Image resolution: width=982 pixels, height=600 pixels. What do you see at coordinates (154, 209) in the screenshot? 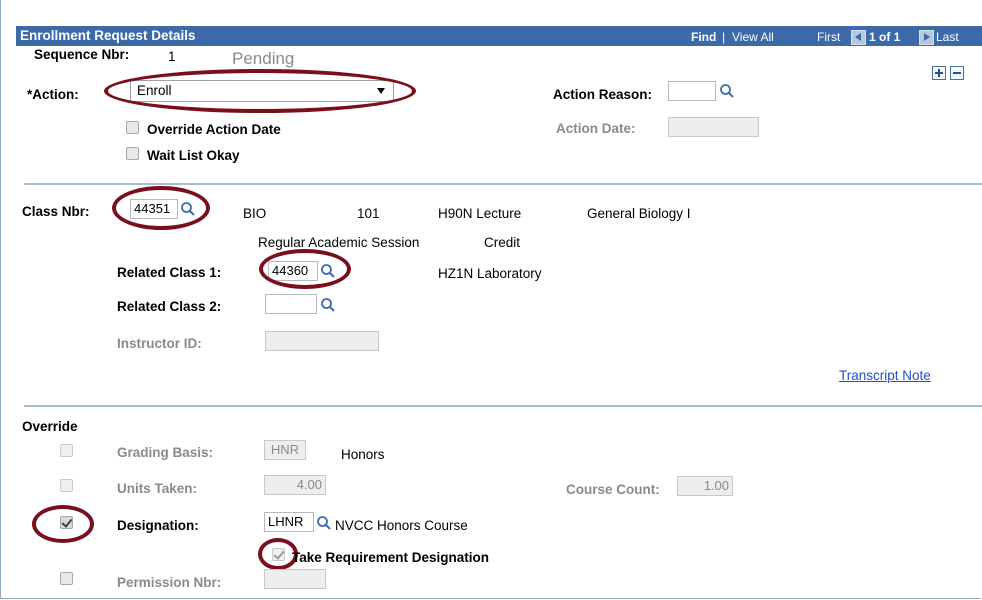
I see `class-nbr-input: 44351` at bounding box center [154, 209].